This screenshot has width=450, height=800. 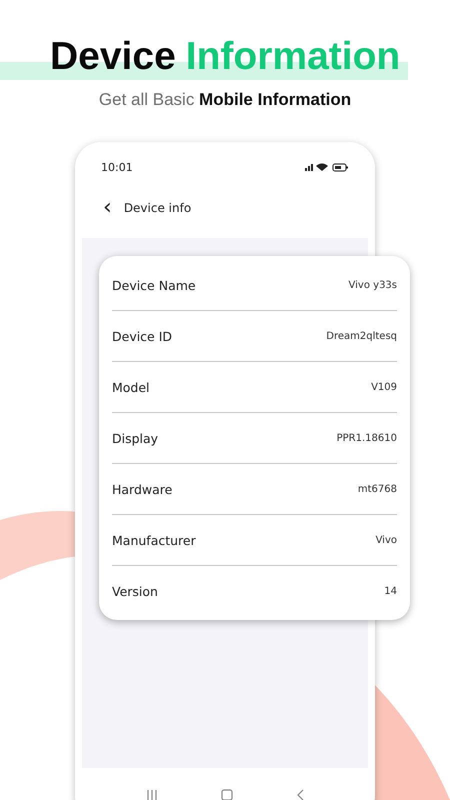 What do you see at coordinates (142, 336) in the screenshot?
I see `info-label: Device ID` at bounding box center [142, 336].